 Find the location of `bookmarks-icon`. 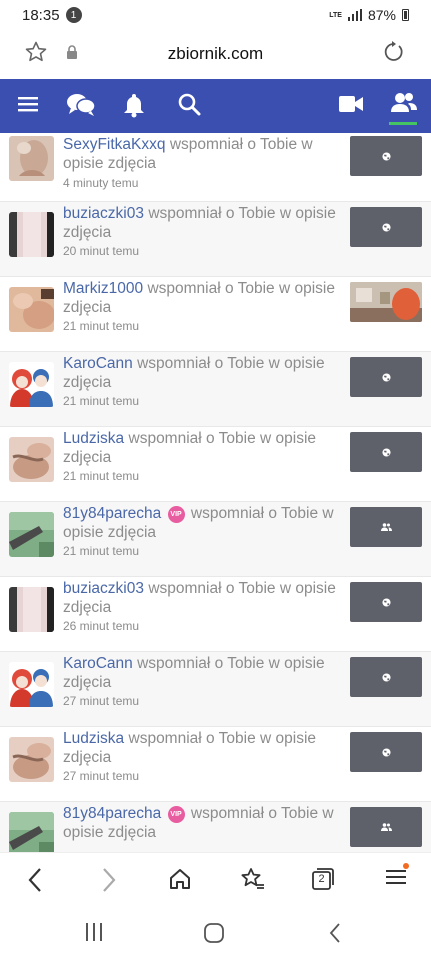

bookmarks-icon is located at coordinates (253, 879).